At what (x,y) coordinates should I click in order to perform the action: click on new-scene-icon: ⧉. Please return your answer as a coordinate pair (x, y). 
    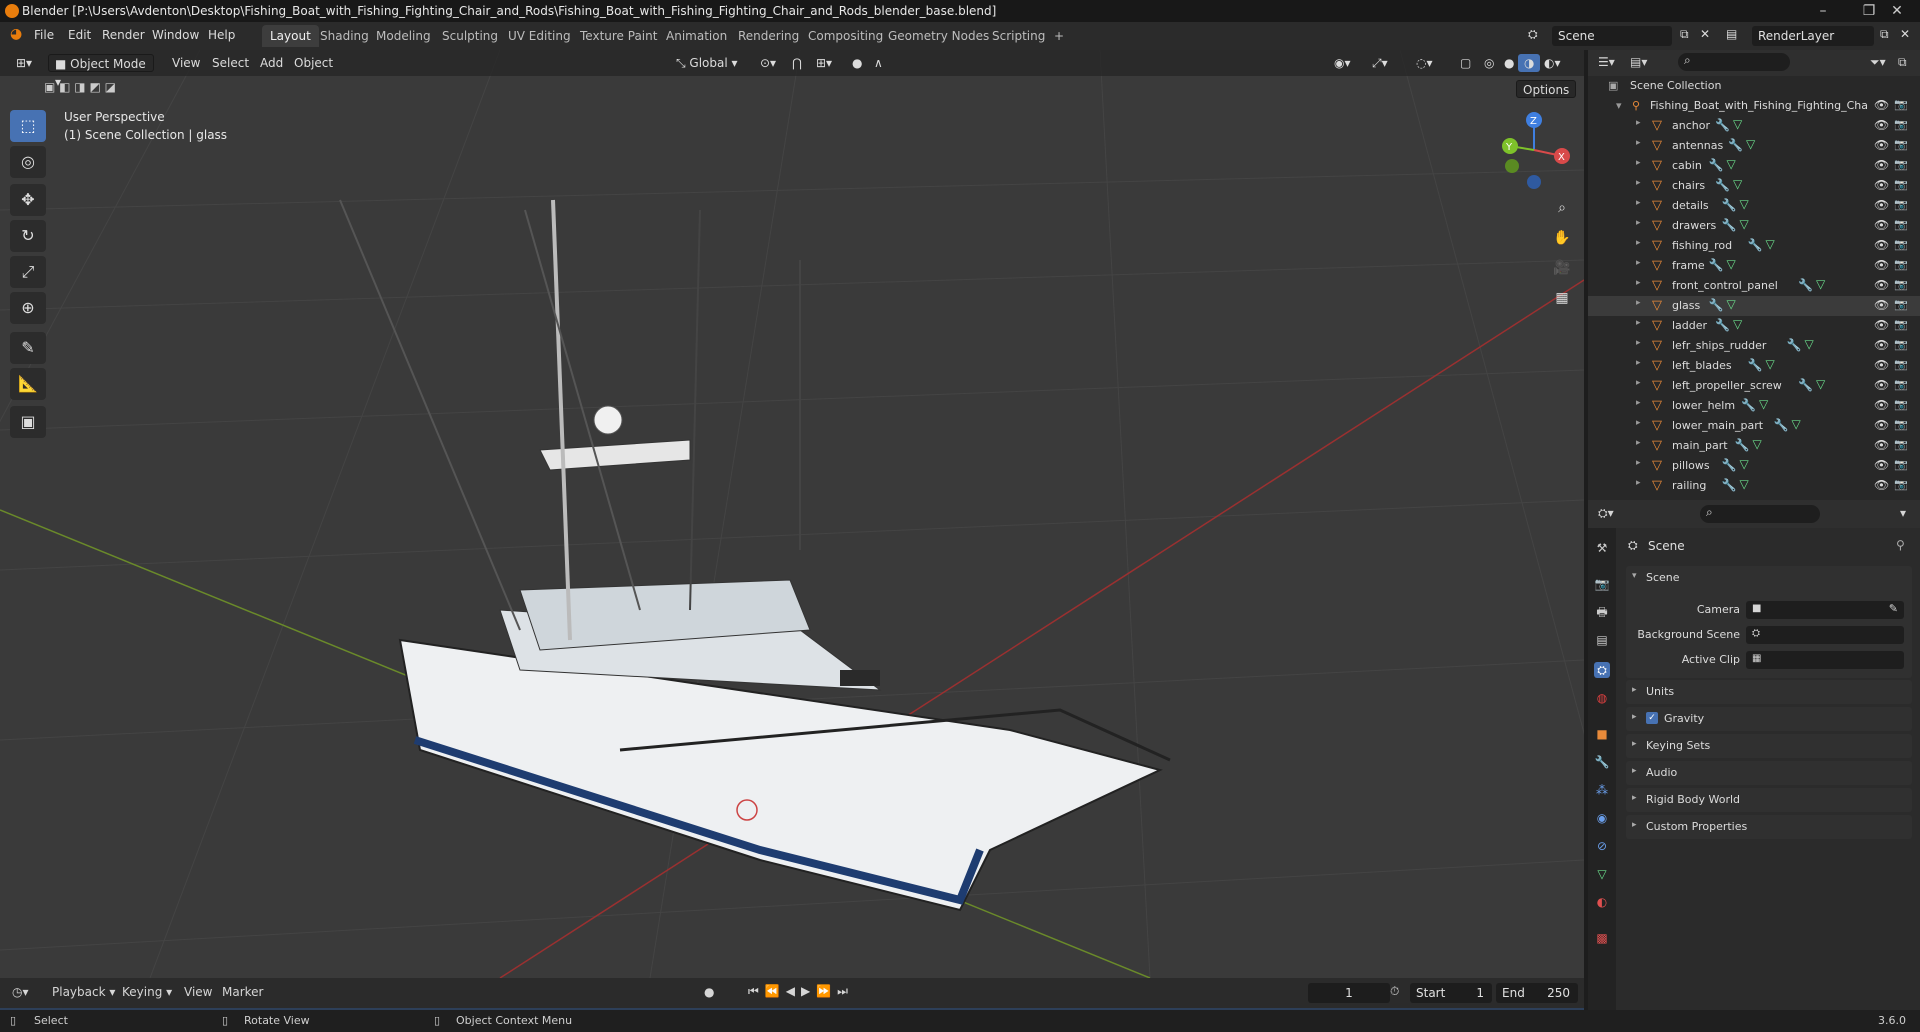
    Looking at the image, I should click on (1684, 34).